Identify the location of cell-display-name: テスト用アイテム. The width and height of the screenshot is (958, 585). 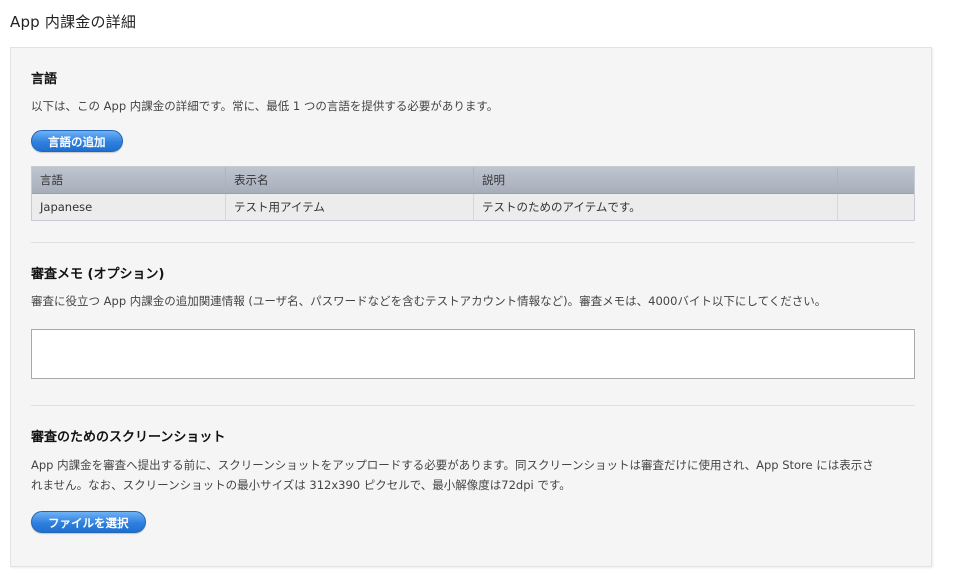
(350, 207).